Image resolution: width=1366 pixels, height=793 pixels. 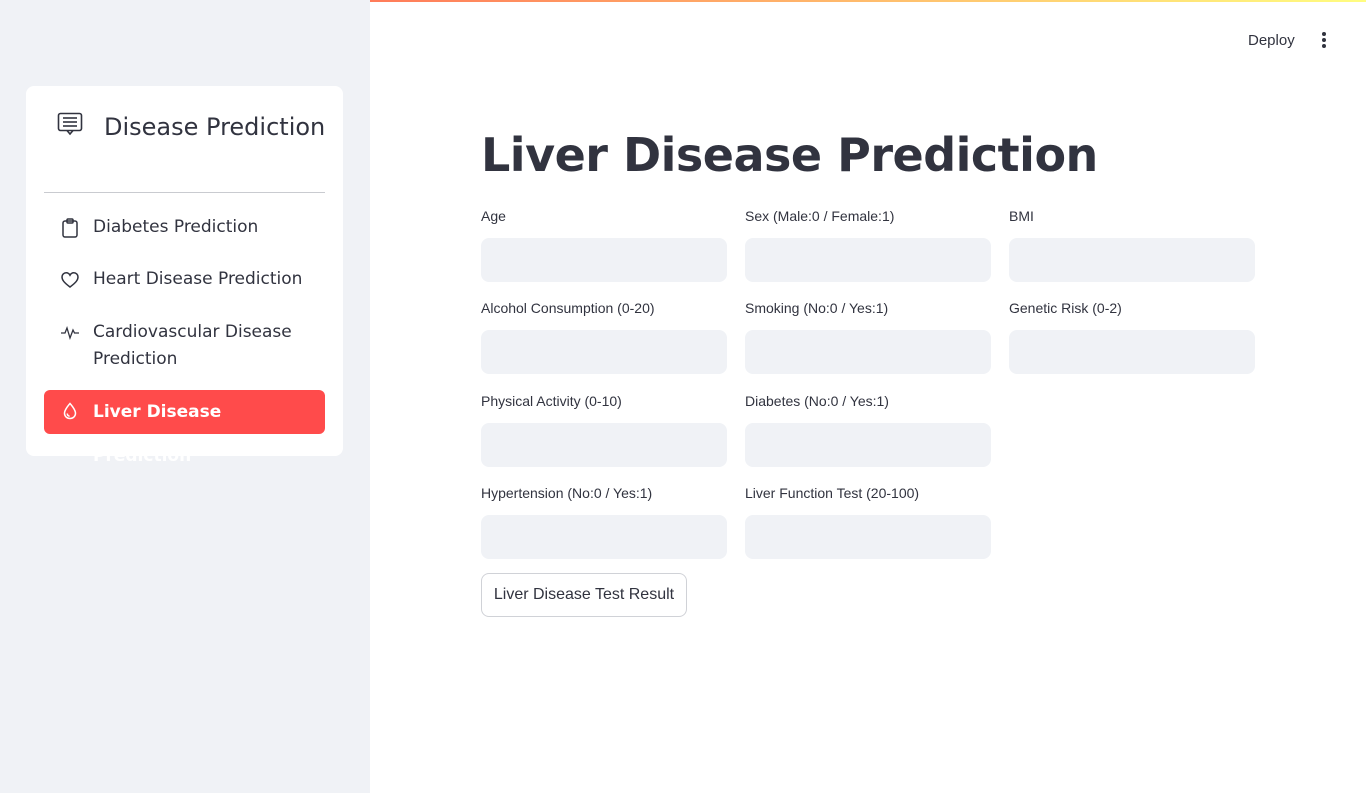 I want to click on field-smoking: Smoking (No:0 / Yes:1), so click(x=868, y=336).